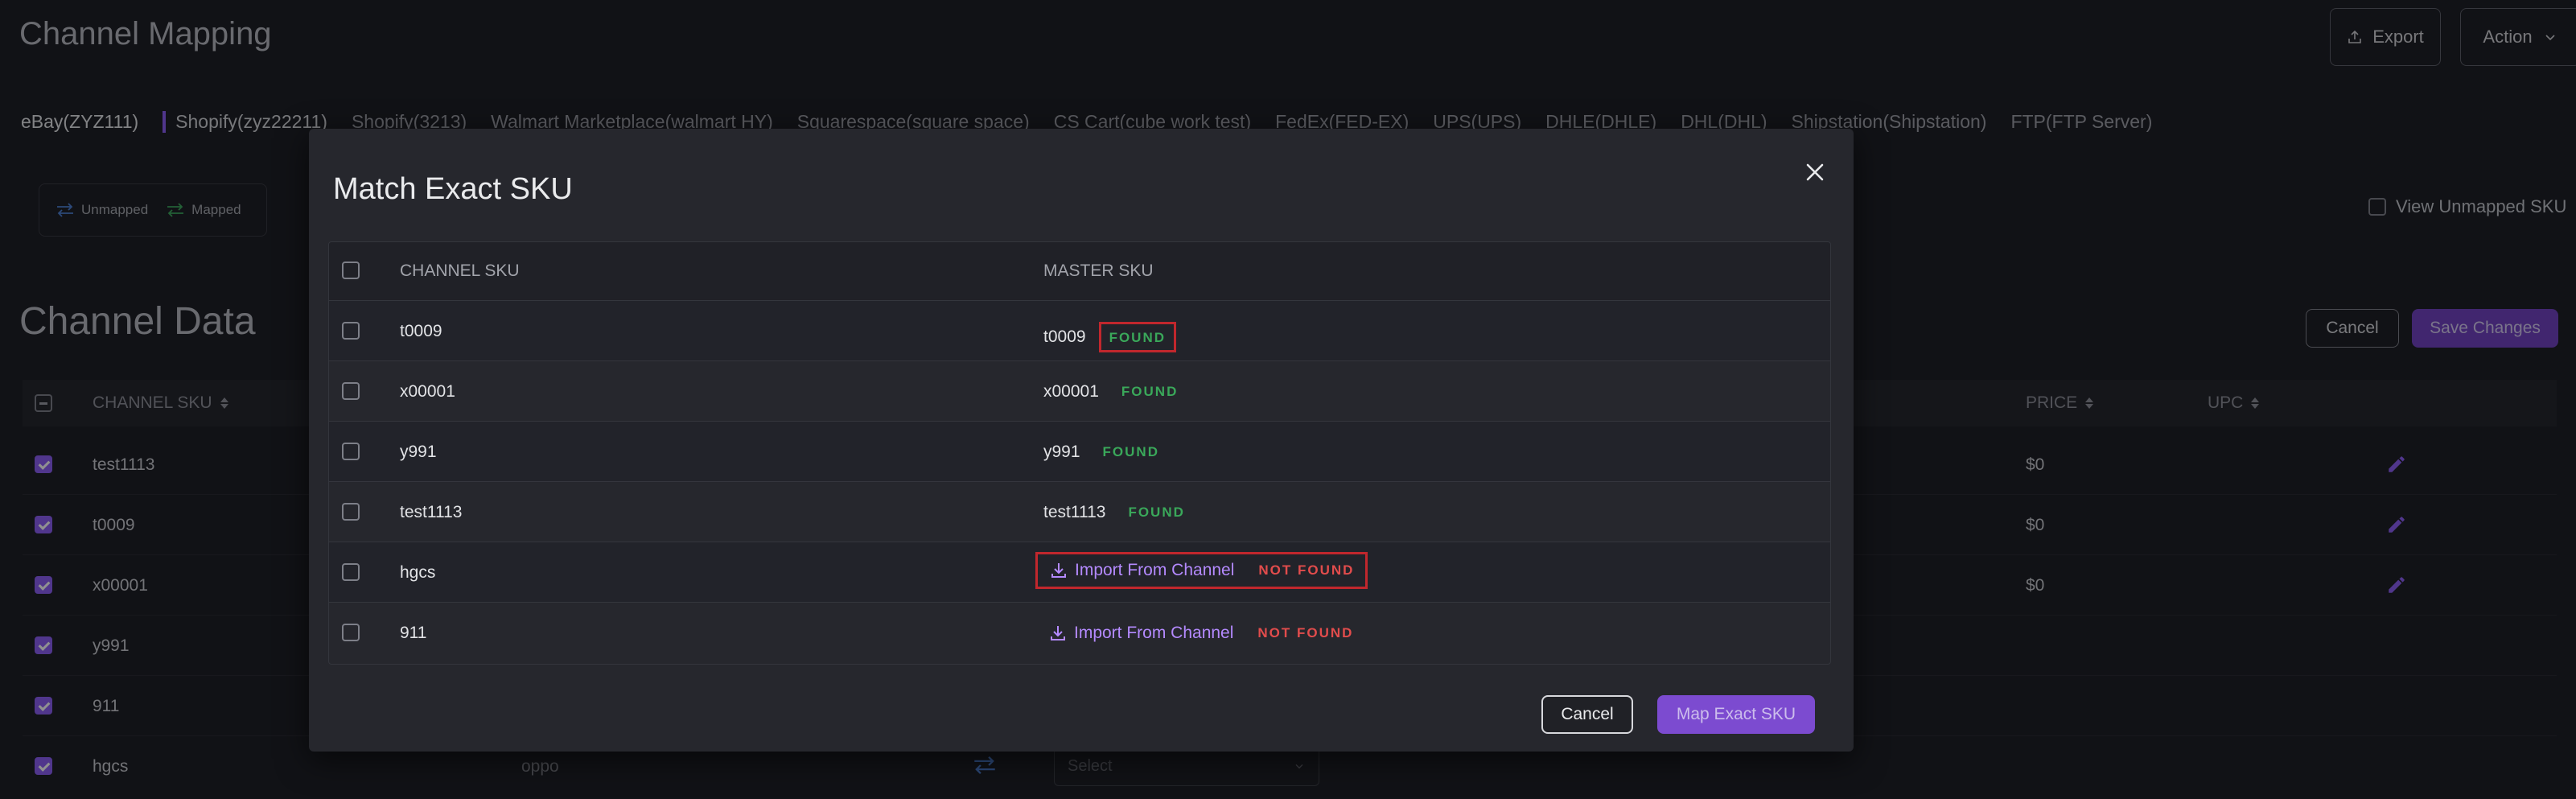 The height and width of the screenshot is (799, 2576). What do you see at coordinates (418, 572) in the screenshot?
I see `row-channel-sku: hgcs` at bounding box center [418, 572].